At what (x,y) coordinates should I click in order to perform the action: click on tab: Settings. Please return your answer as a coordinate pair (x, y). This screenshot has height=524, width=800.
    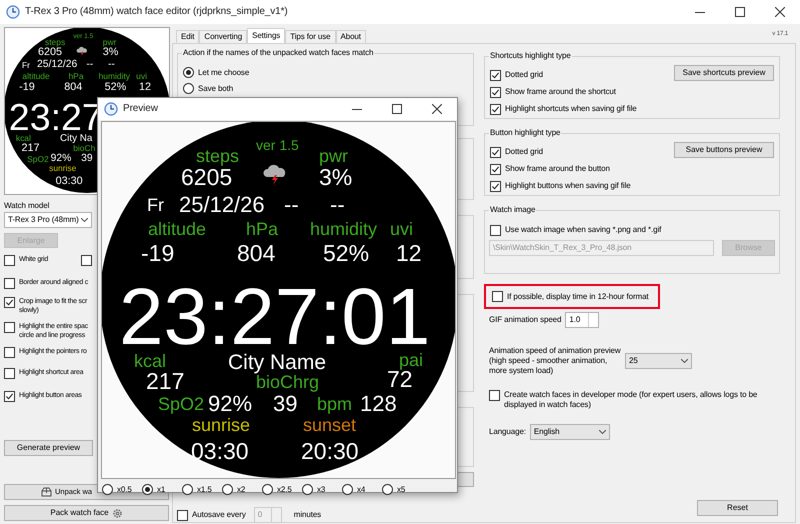
    Looking at the image, I should click on (266, 35).